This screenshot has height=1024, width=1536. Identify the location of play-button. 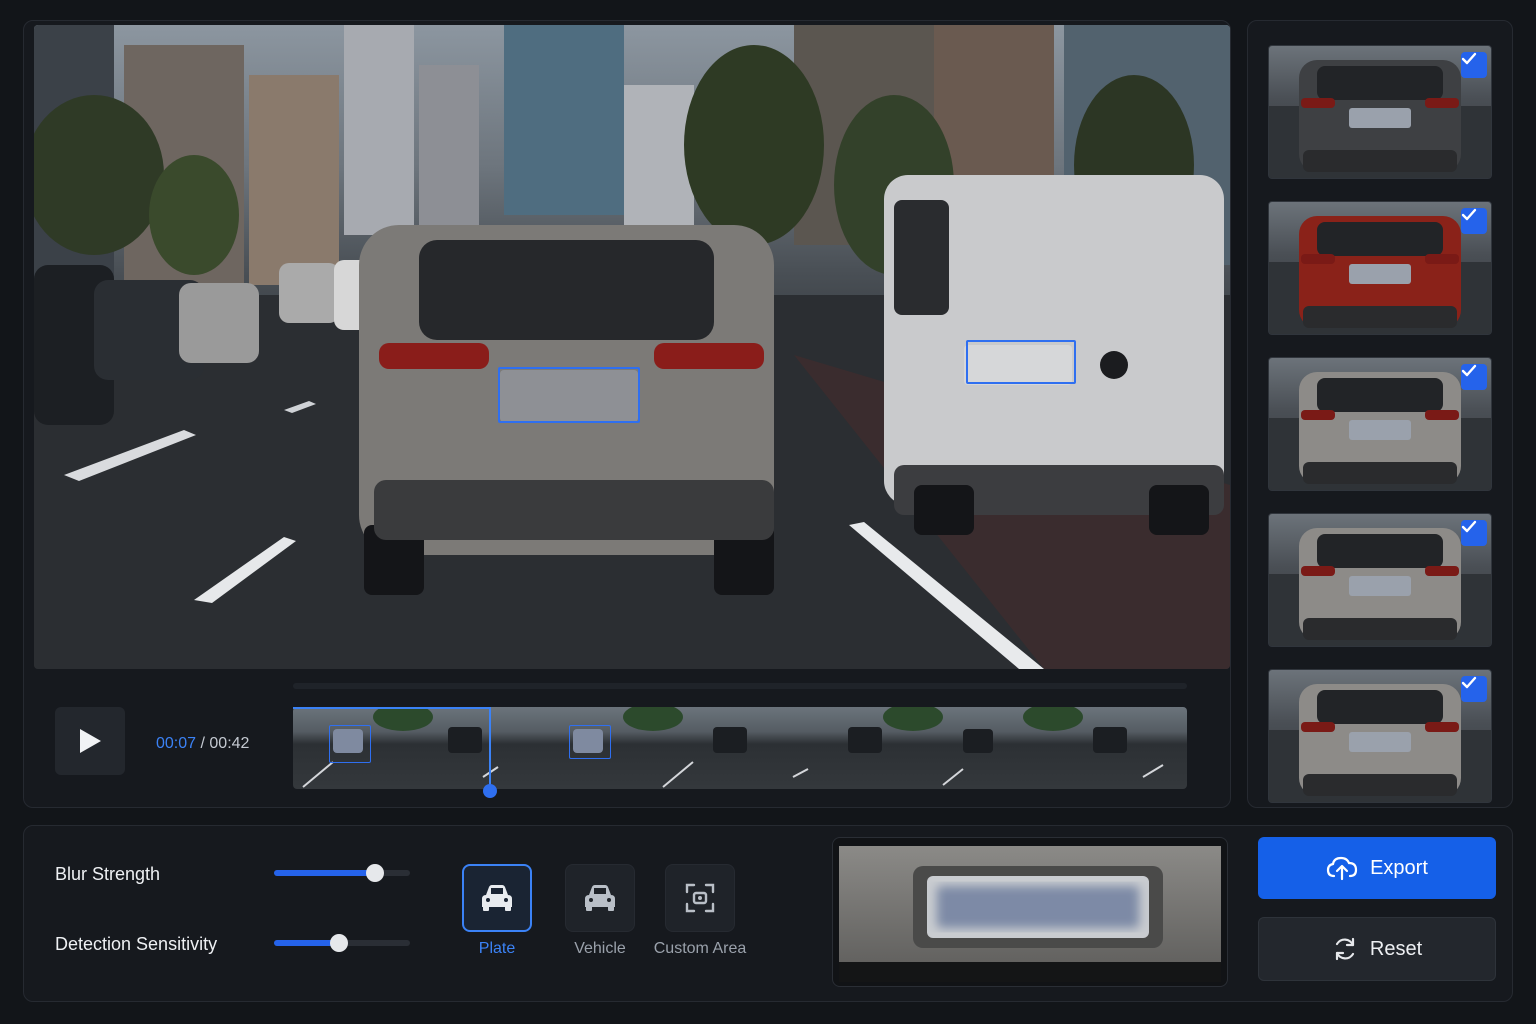
(90, 741).